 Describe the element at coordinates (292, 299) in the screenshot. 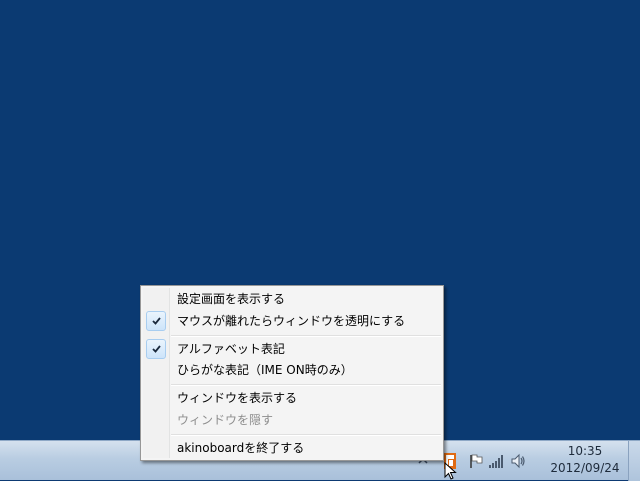

I see `menu-item-show-settings: 設定画面を表示する` at that location.